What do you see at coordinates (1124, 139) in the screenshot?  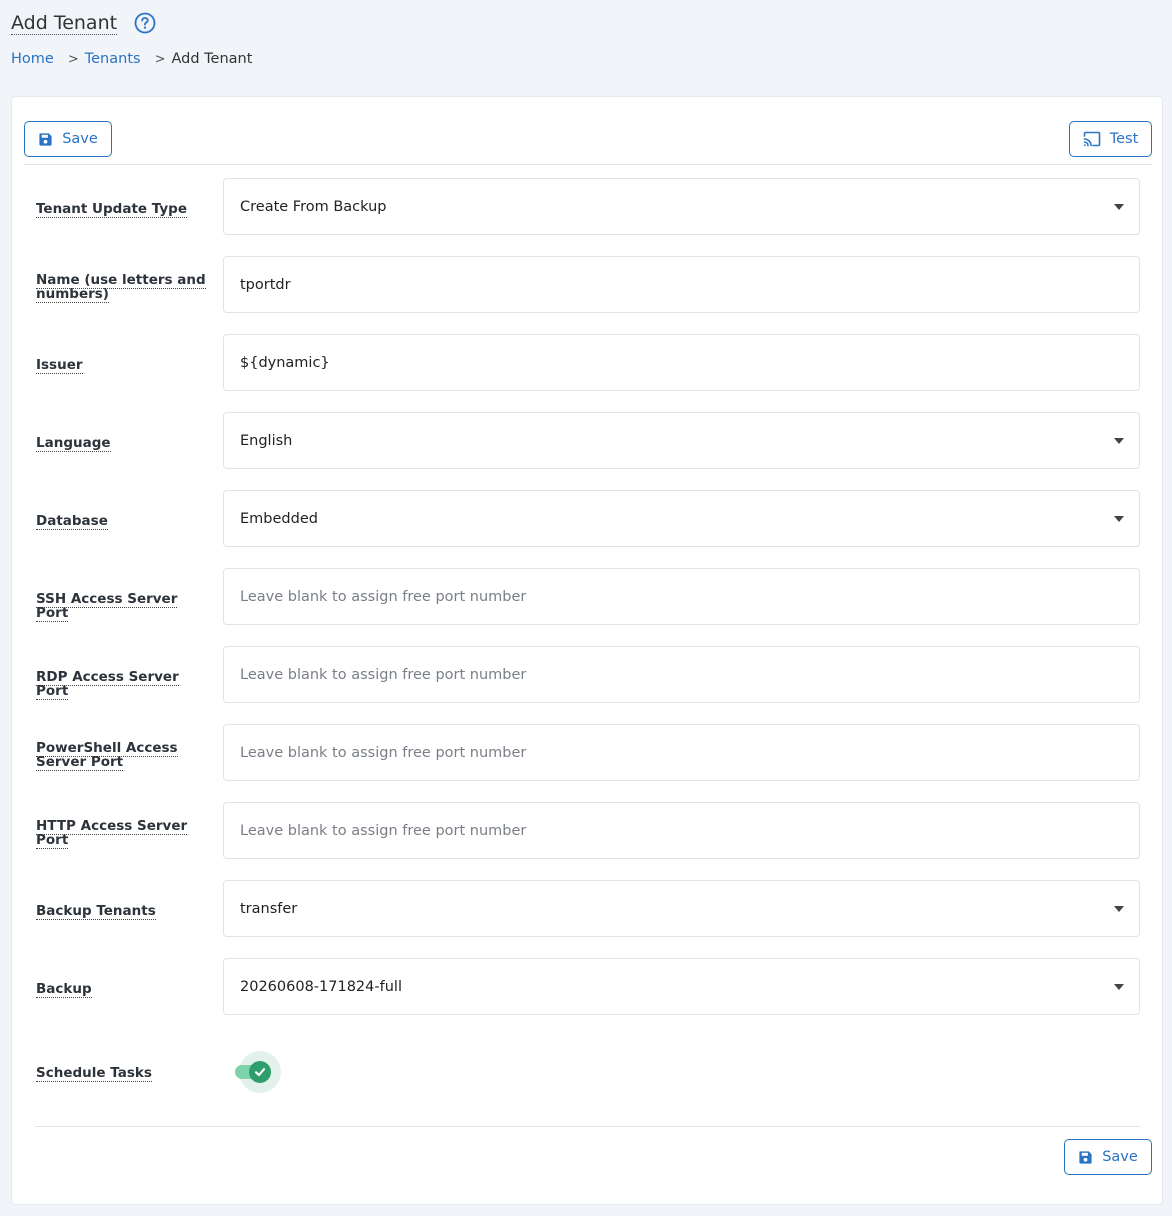 I see `test-button-label: Test` at bounding box center [1124, 139].